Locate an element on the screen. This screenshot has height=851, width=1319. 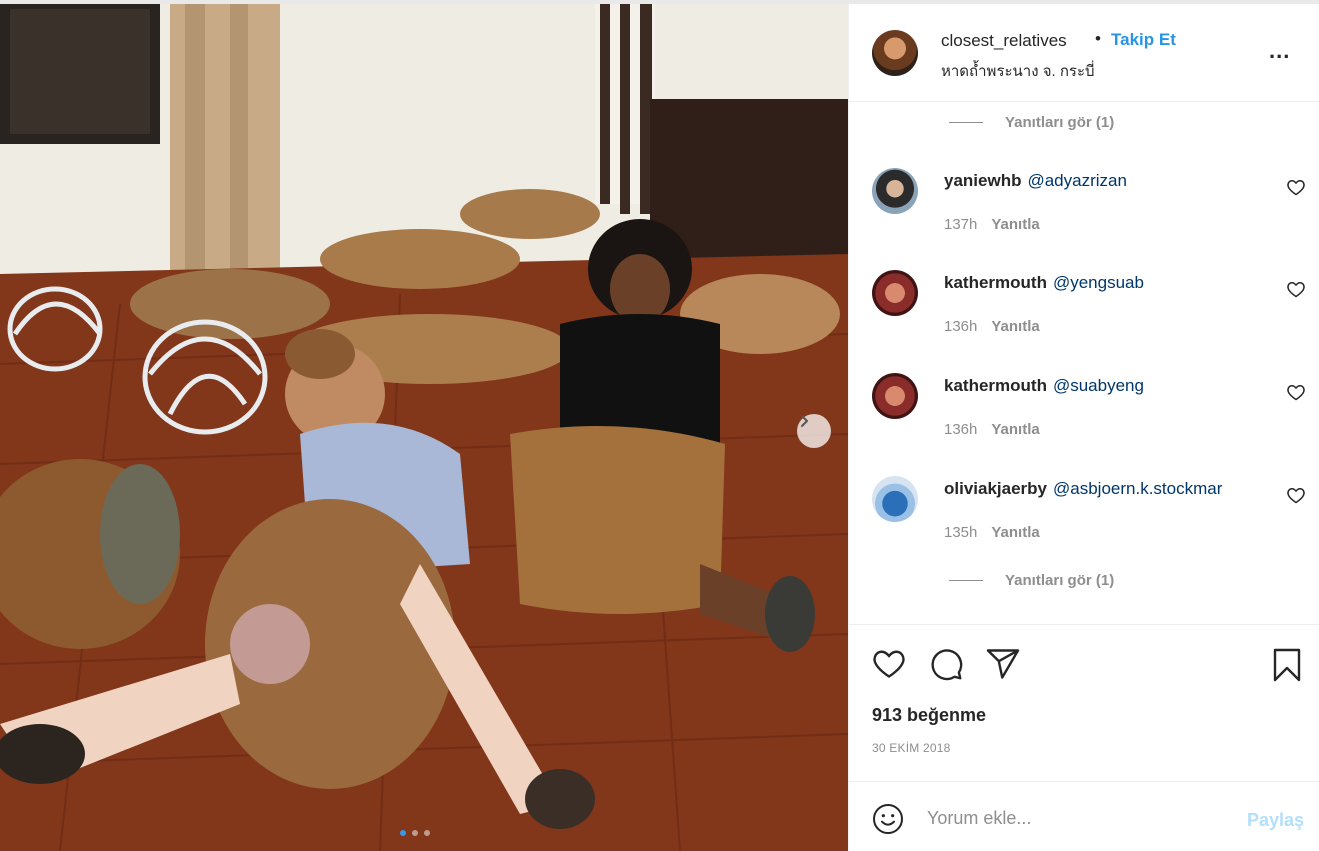
comment-body: oliviakjaerby @asbjoern.k.stockmar is located at coordinates (1083, 489).